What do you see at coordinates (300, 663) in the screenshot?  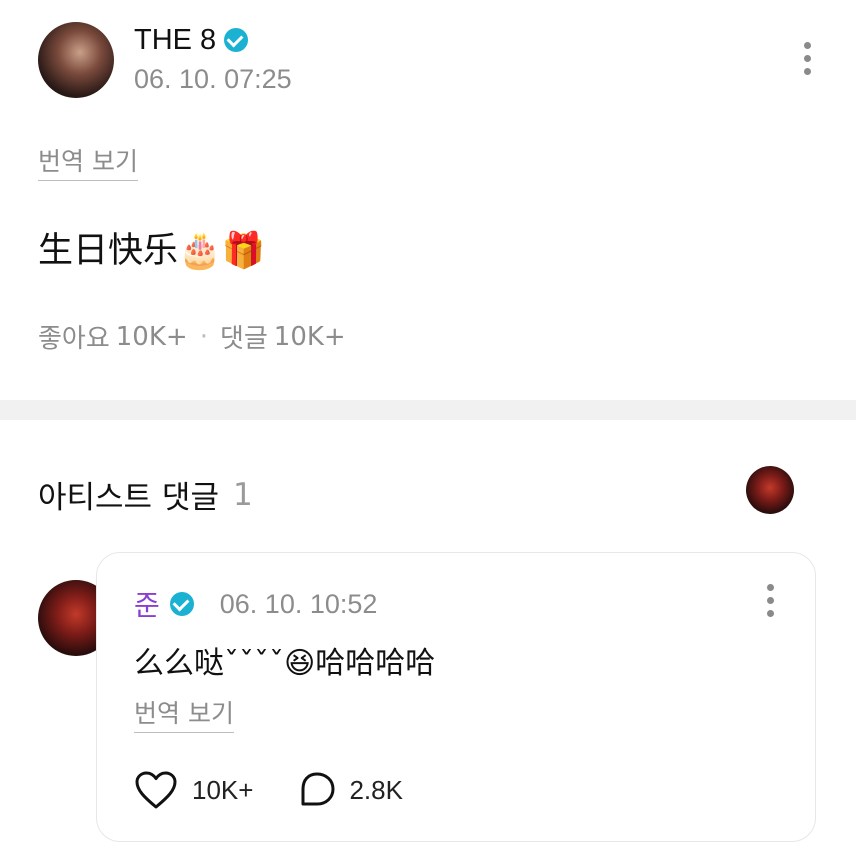 I see `comment-emoji: 😆` at bounding box center [300, 663].